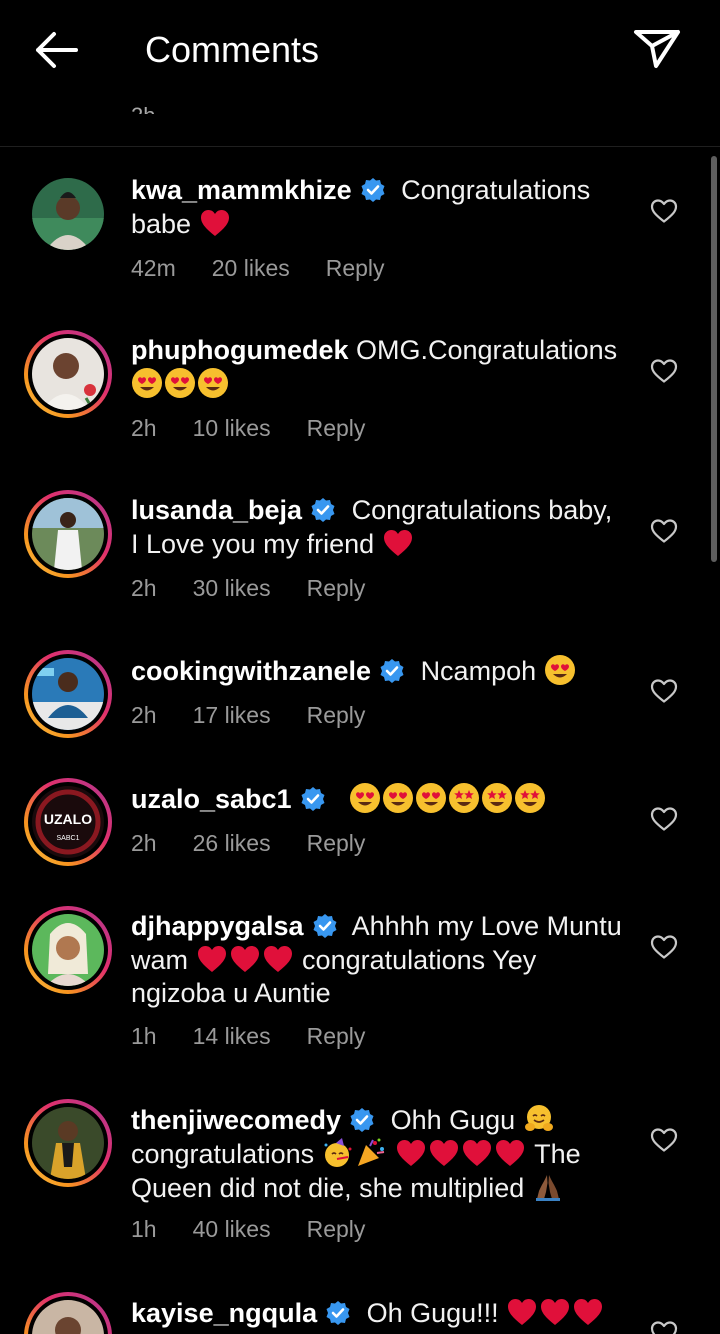 The width and height of the screenshot is (720, 1334). I want to click on comment-likes: 17 likes, so click(232, 715).